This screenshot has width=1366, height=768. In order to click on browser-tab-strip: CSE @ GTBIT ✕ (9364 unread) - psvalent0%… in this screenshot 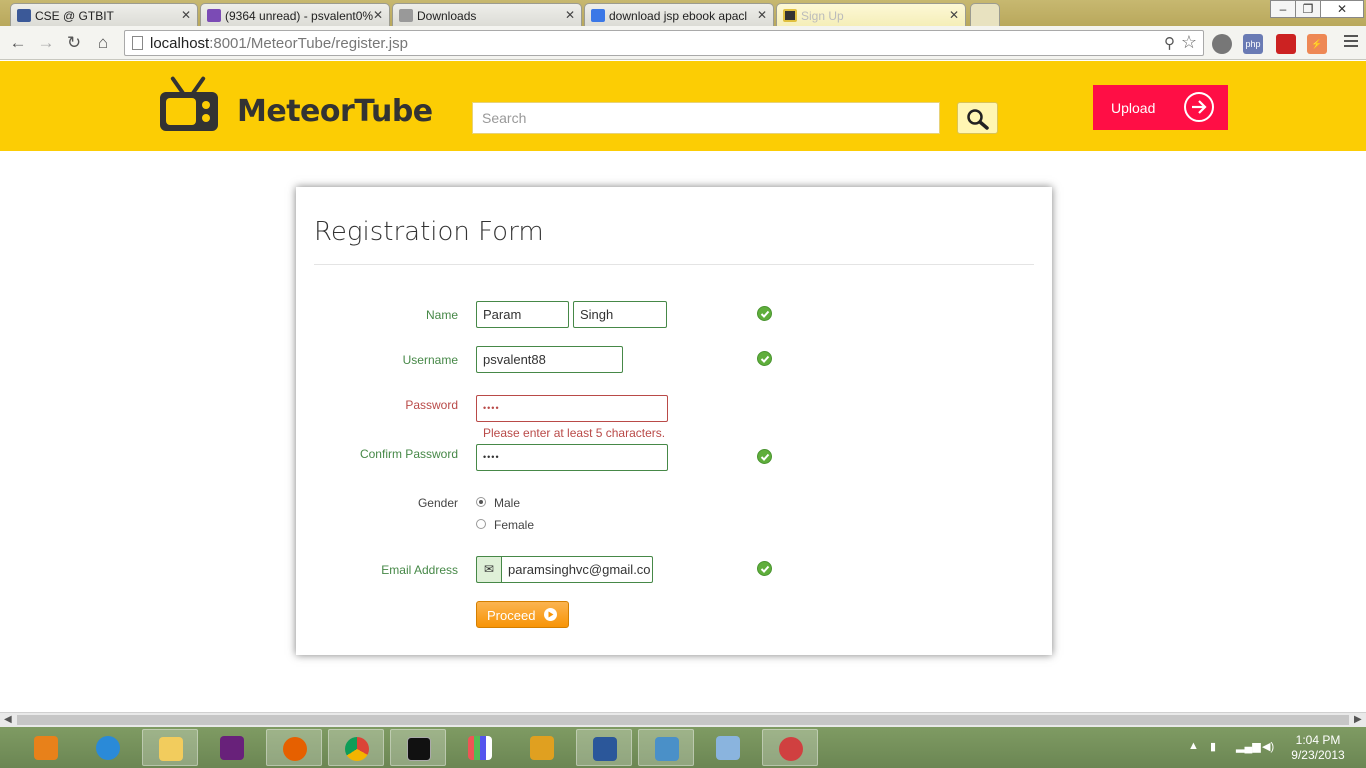, I will do `click(683, 13)`.